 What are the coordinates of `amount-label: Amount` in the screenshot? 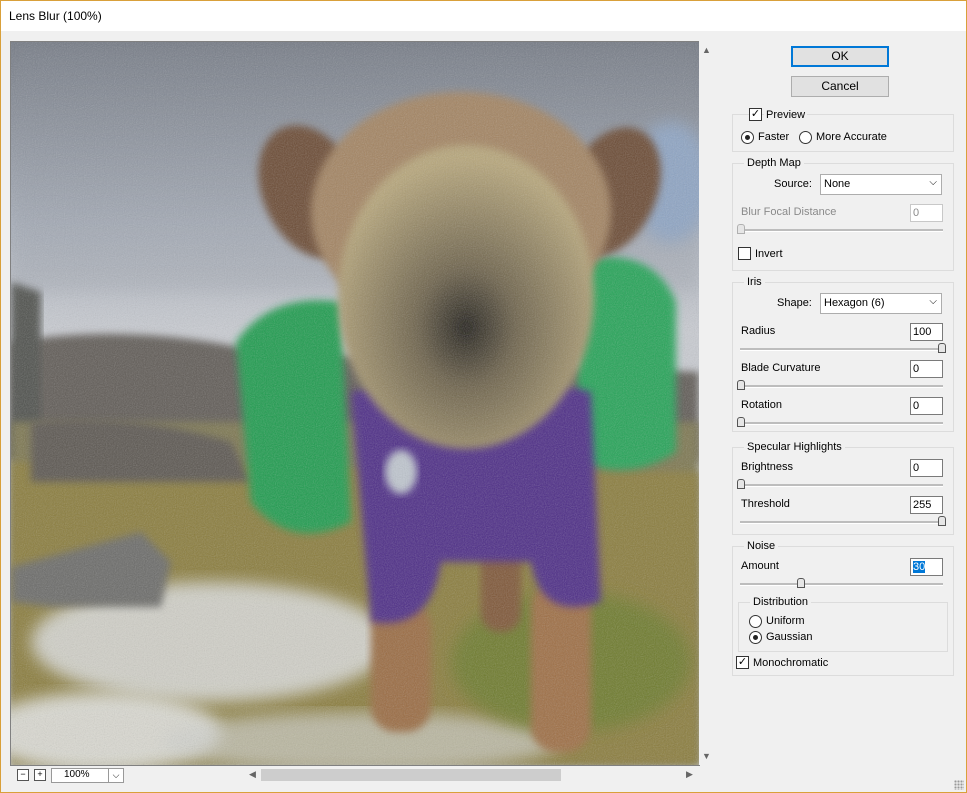 It's located at (760, 566).